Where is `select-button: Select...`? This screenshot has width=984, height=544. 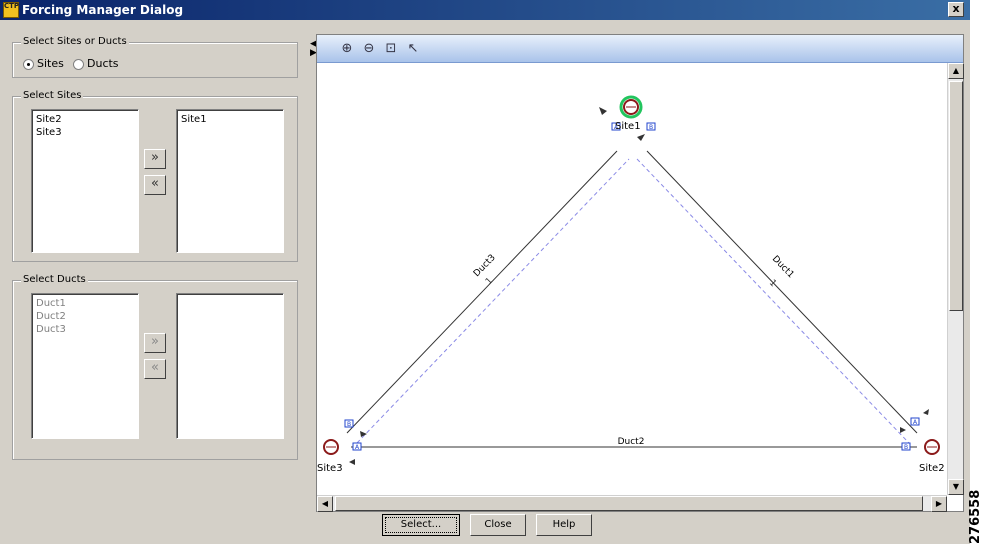 select-button: Select... is located at coordinates (421, 525).